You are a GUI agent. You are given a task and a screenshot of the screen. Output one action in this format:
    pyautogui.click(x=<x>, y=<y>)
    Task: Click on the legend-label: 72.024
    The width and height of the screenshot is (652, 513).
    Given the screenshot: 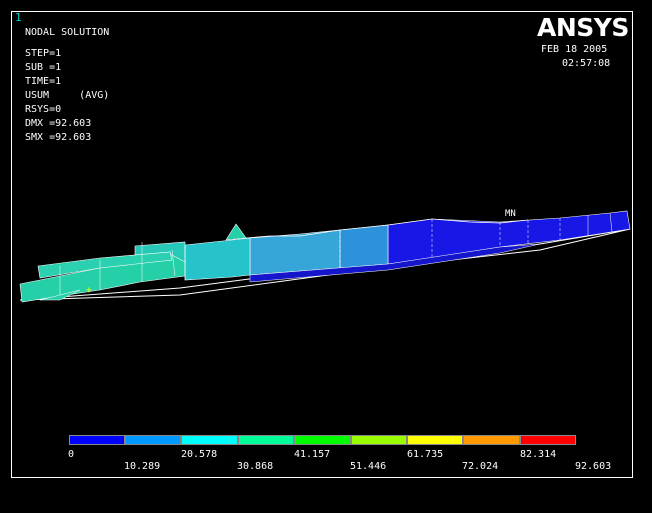 What is the action you would take?
    pyautogui.click(x=480, y=466)
    